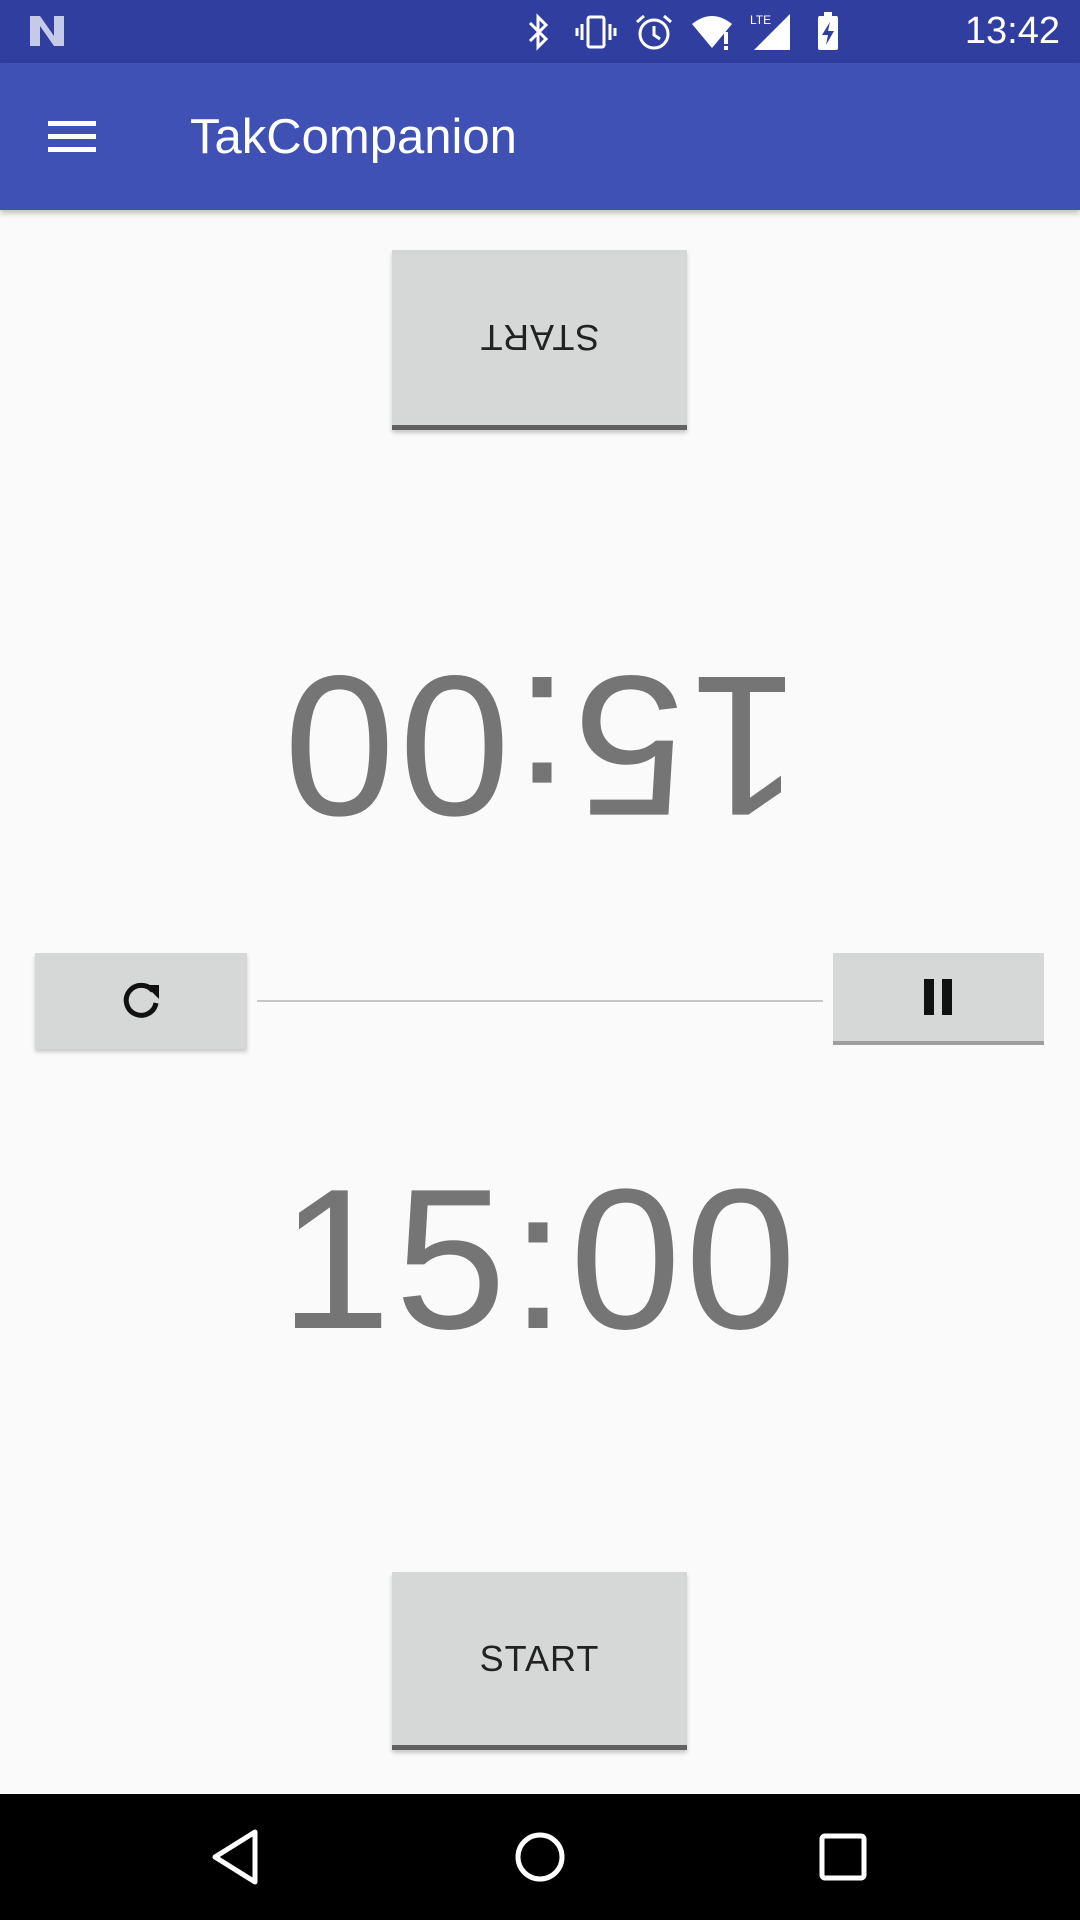 This screenshot has height=1920, width=1080. Describe the element at coordinates (843, 1857) in the screenshot. I see `recents-icon` at that location.